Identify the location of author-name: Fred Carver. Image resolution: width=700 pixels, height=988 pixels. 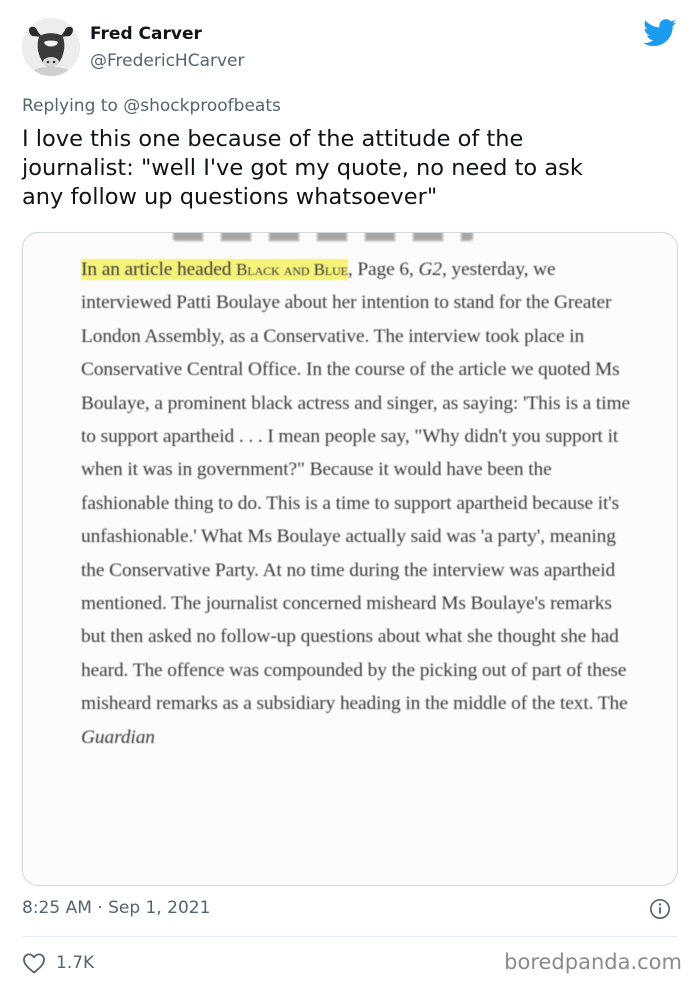
(146, 34).